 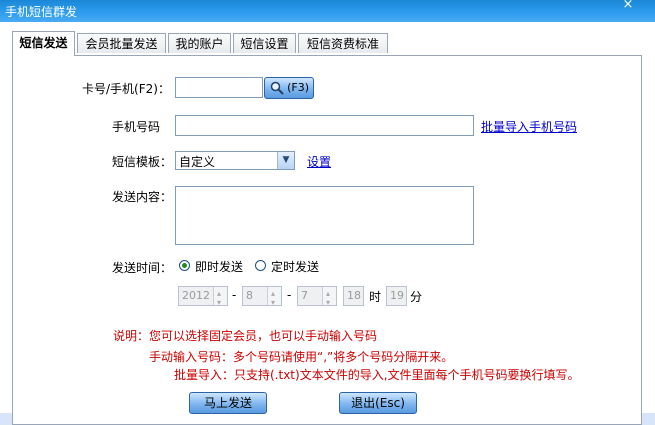 What do you see at coordinates (41, 12) in the screenshot?
I see `window-title: 手机短信群发` at bounding box center [41, 12].